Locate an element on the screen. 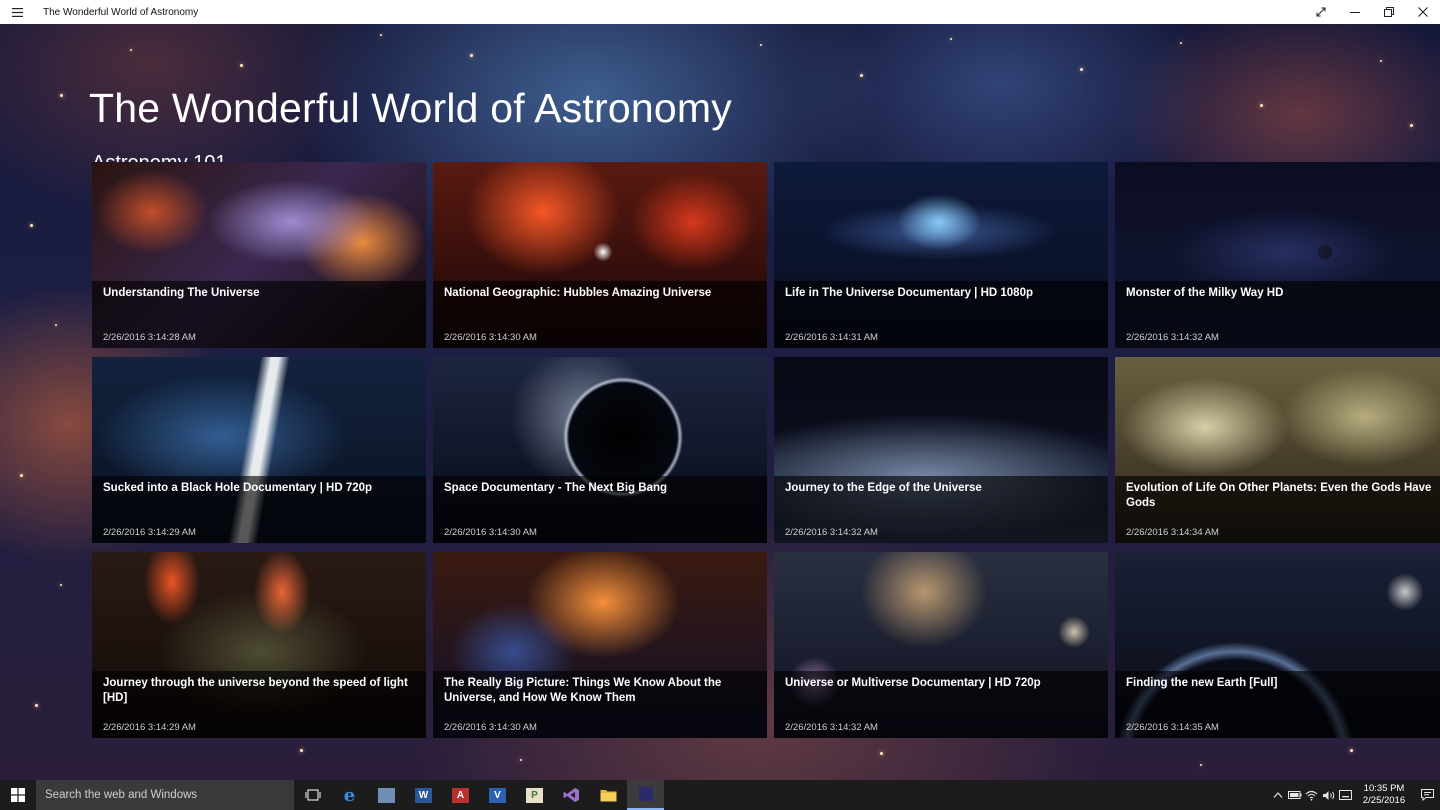 The height and width of the screenshot is (810, 1440). project-icon: P is located at coordinates (534, 795).